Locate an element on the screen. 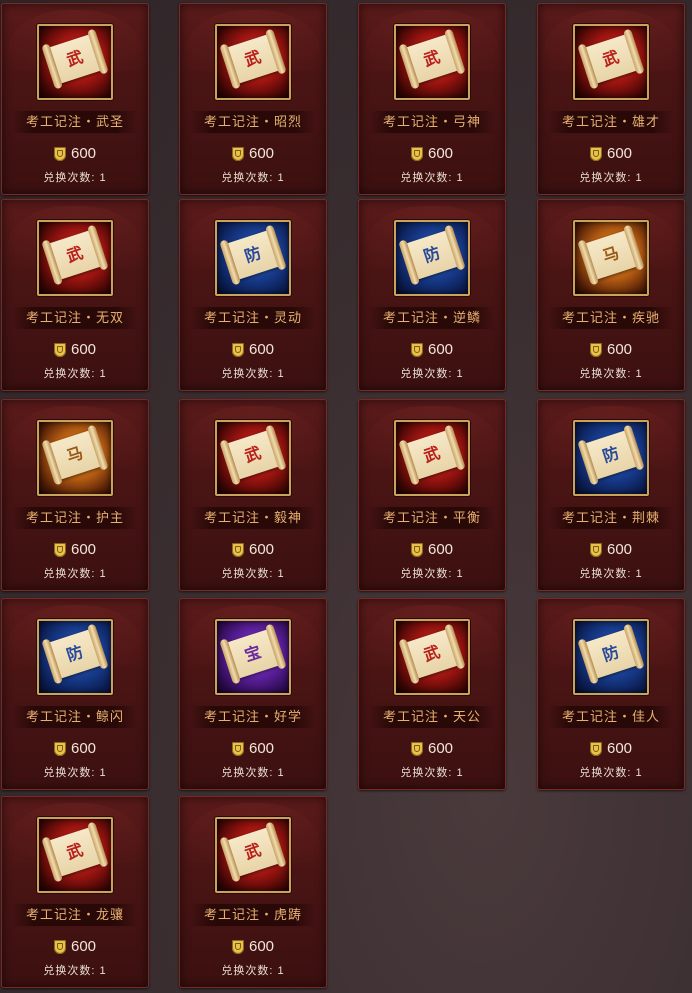 Image resolution: width=692 pixels, height=993 pixels. exchange-item-card: 马 考工记注・护主 600 兑换次数: 1 is located at coordinates (75, 495).